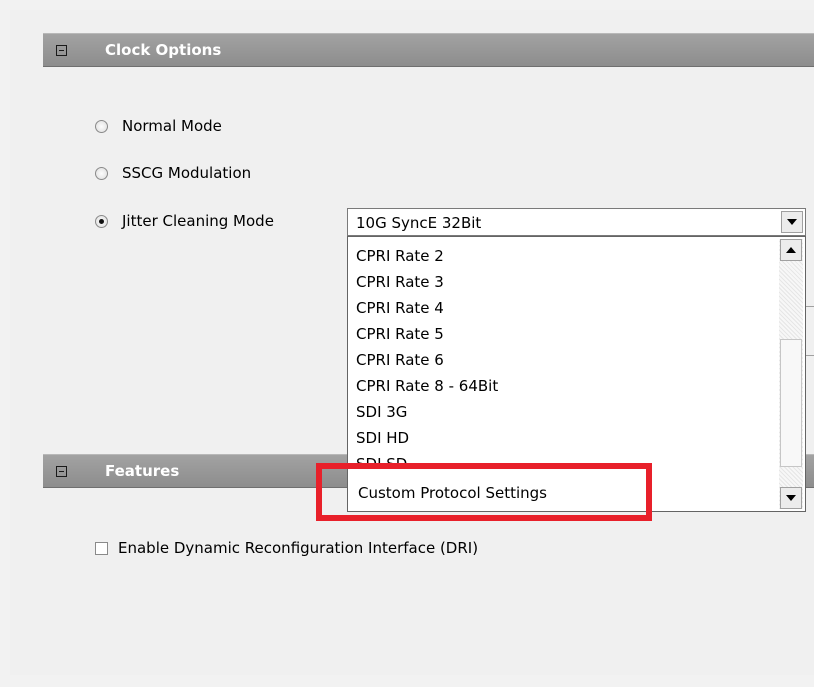 Image resolution: width=814 pixels, height=687 pixels. What do you see at coordinates (576, 222) in the screenshot?
I see `mode-combobox: 10G SyncE 32Bit` at bounding box center [576, 222].